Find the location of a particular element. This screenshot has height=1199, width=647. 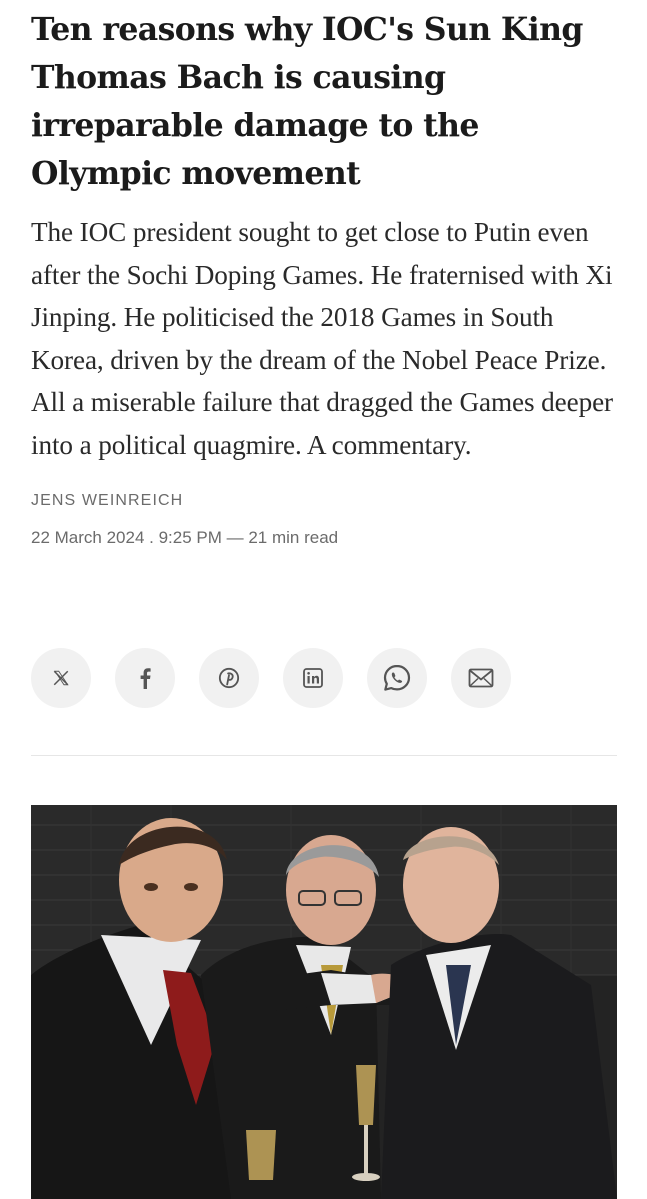

share-x-button is located at coordinates (61, 678).